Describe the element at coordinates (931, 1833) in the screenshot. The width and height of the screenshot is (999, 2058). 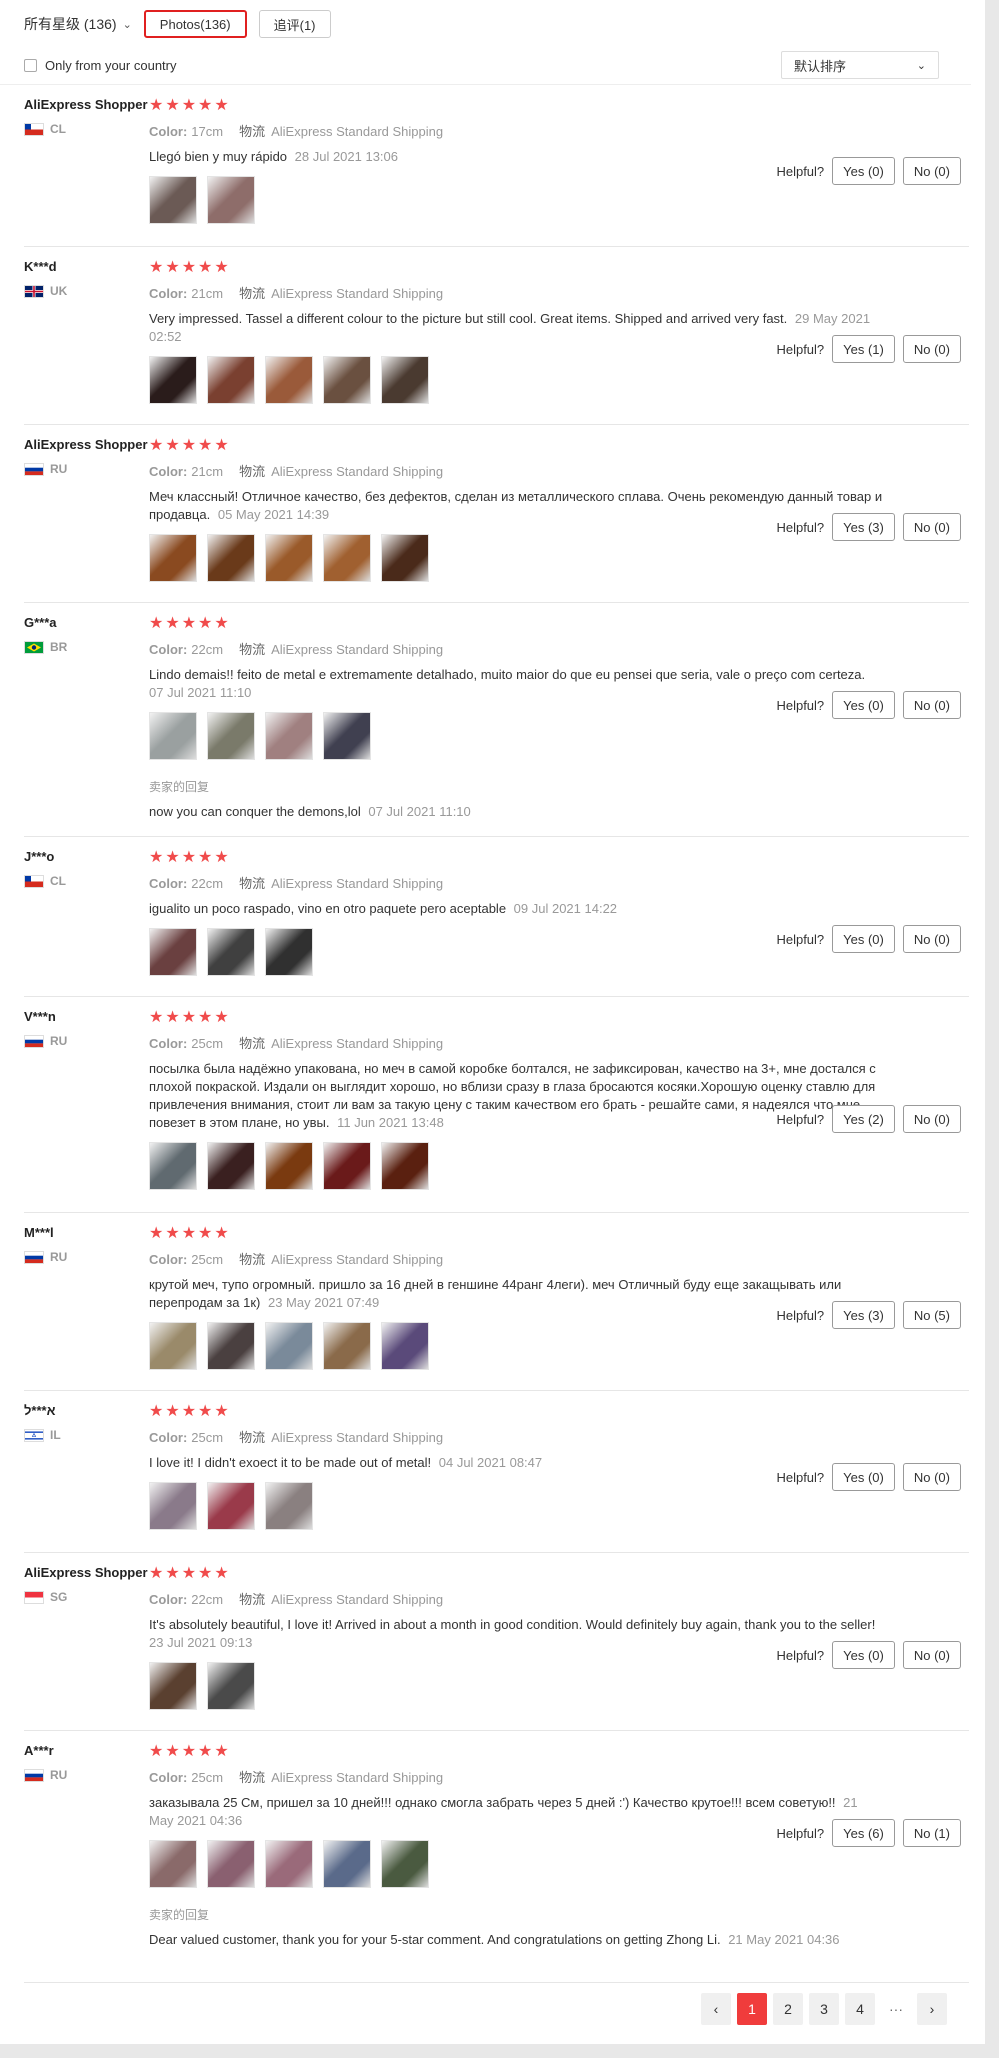
I see `helpful-no-button: No (1)` at that location.